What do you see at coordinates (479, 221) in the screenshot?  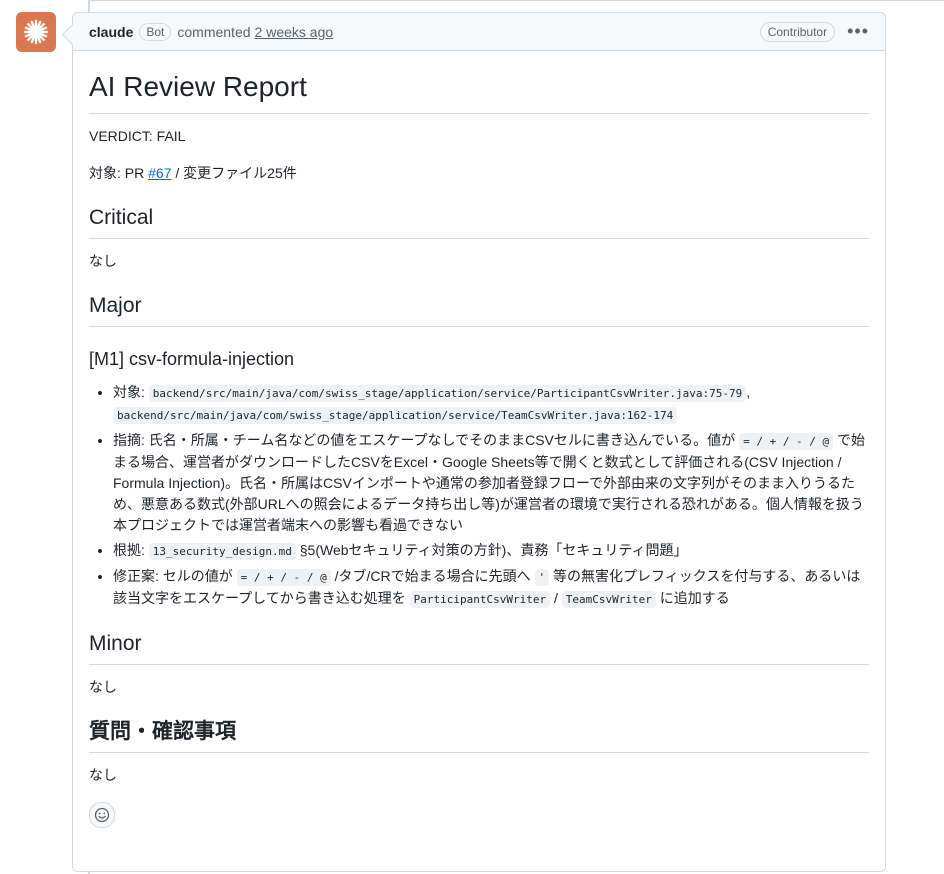 I see `critical-heading: Critical` at bounding box center [479, 221].